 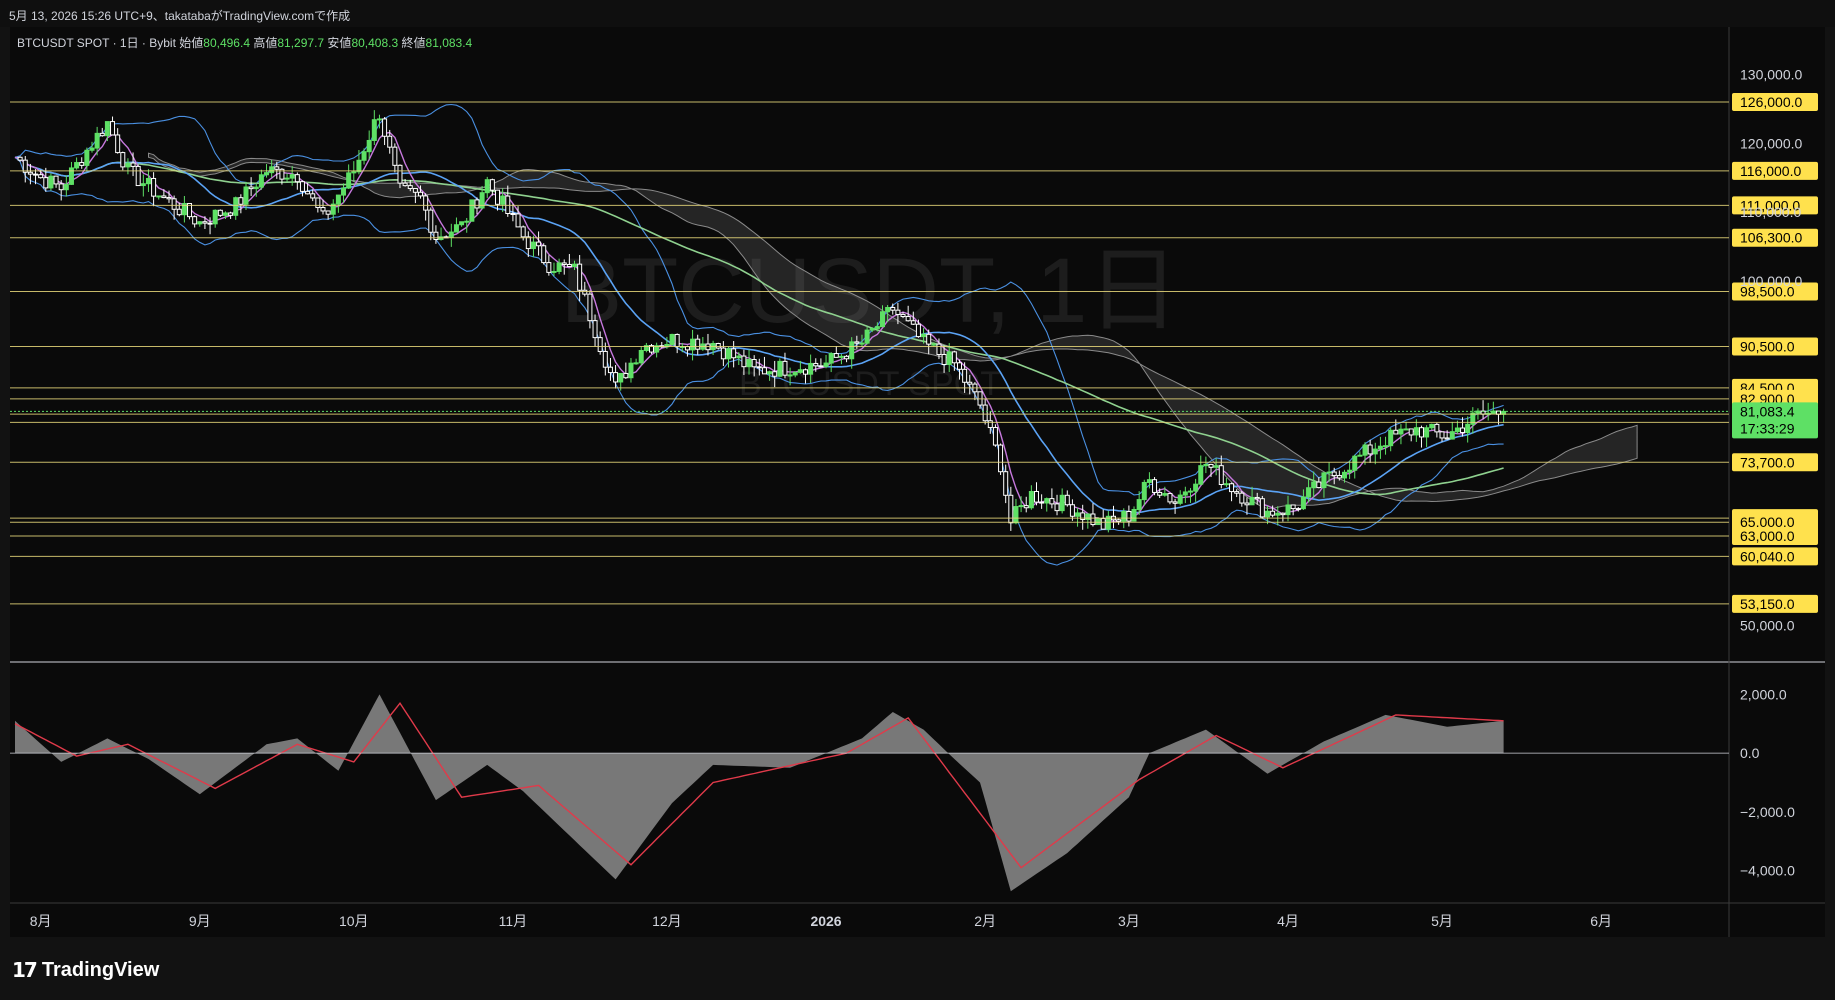 I want to click on footer-bar, so click(x=917, y=968).